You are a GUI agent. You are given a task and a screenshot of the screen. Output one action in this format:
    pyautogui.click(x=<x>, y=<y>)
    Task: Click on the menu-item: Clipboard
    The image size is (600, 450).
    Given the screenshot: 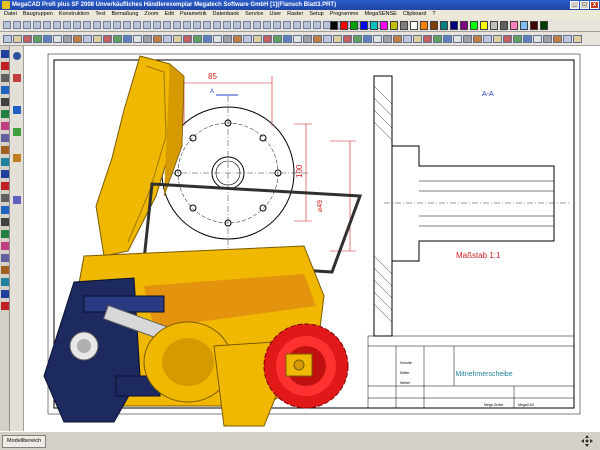 What is the action you would take?
    pyautogui.click(x=415, y=14)
    